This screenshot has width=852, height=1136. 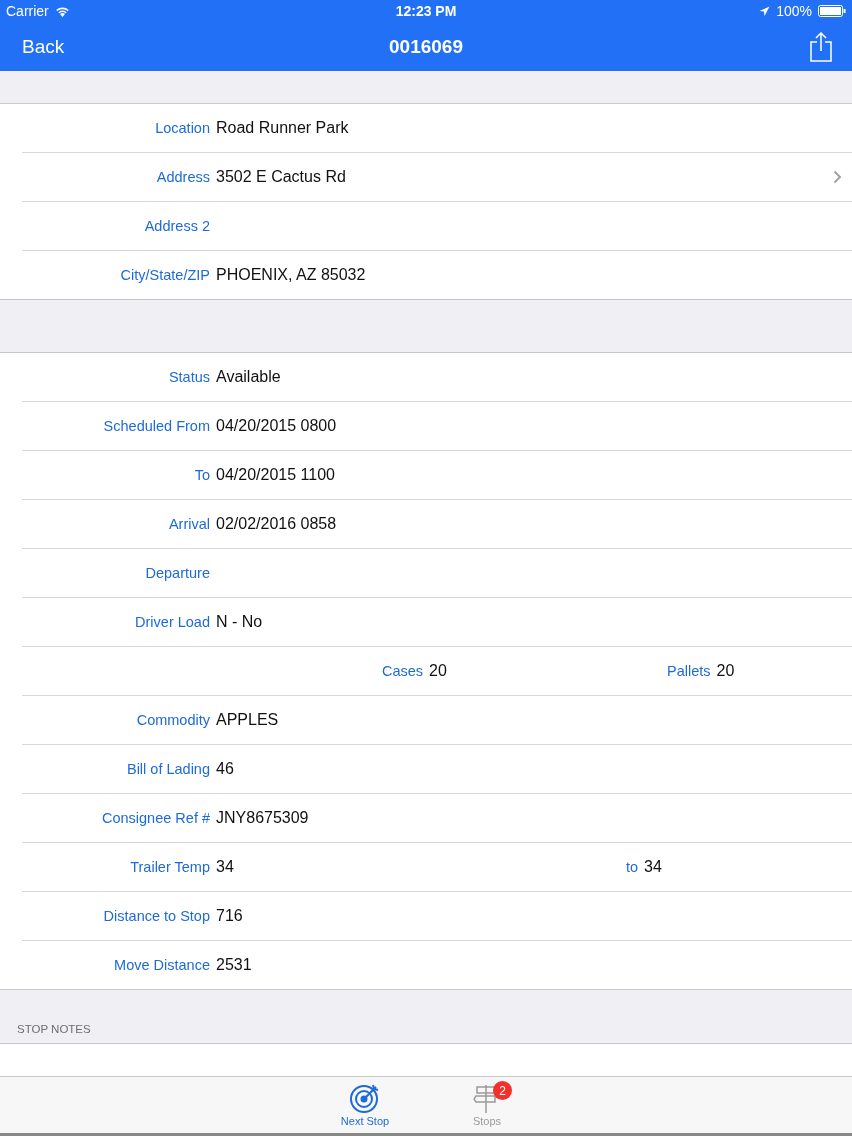 I want to click on section-header: STOP NOTES, so click(x=54, y=1028).